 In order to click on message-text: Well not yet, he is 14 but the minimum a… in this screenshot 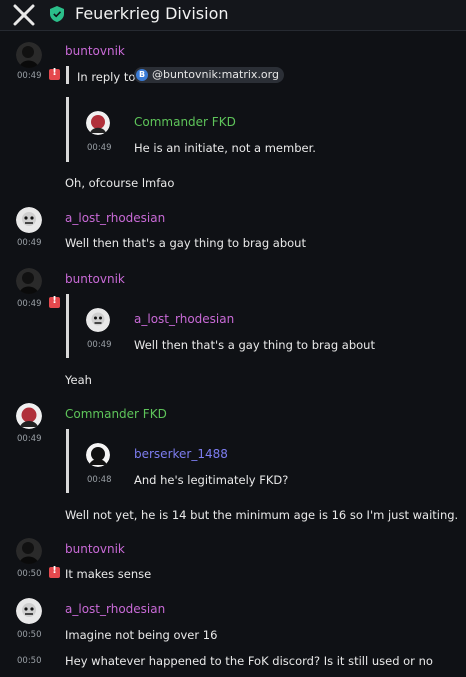, I will do `click(262, 515)`.